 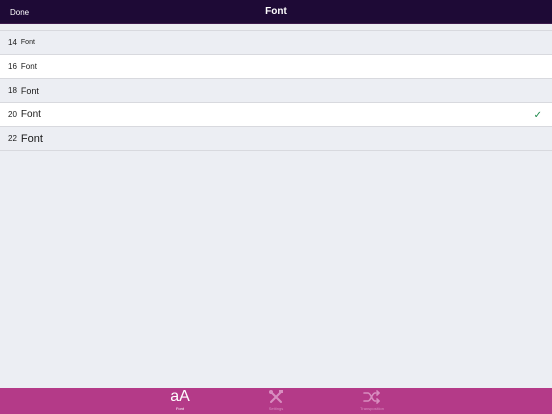 I want to click on page-title: Font, so click(x=276, y=11).